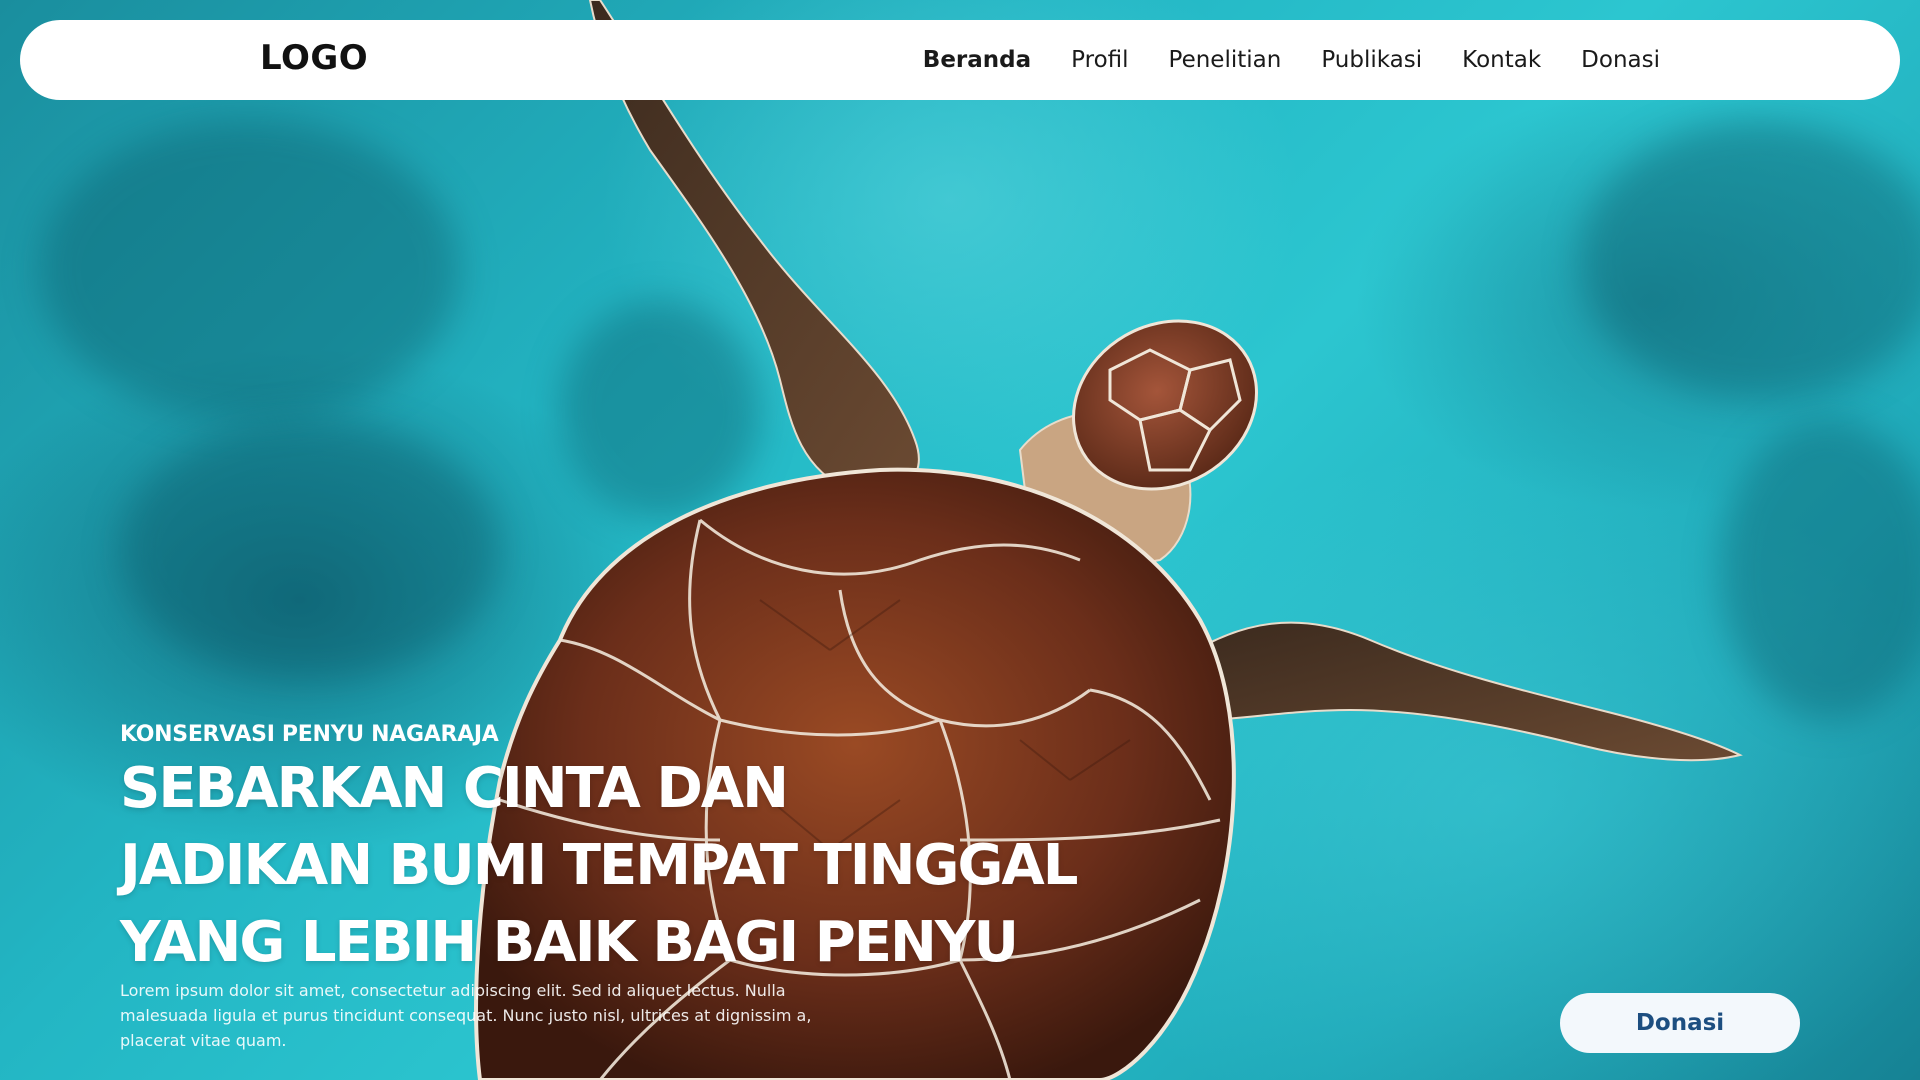 The image size is (1920, 1080). Describe the element at coordinates (1371, 60) in the screenshot. I see `nav-link-publikasi: Publikasi` at that location.